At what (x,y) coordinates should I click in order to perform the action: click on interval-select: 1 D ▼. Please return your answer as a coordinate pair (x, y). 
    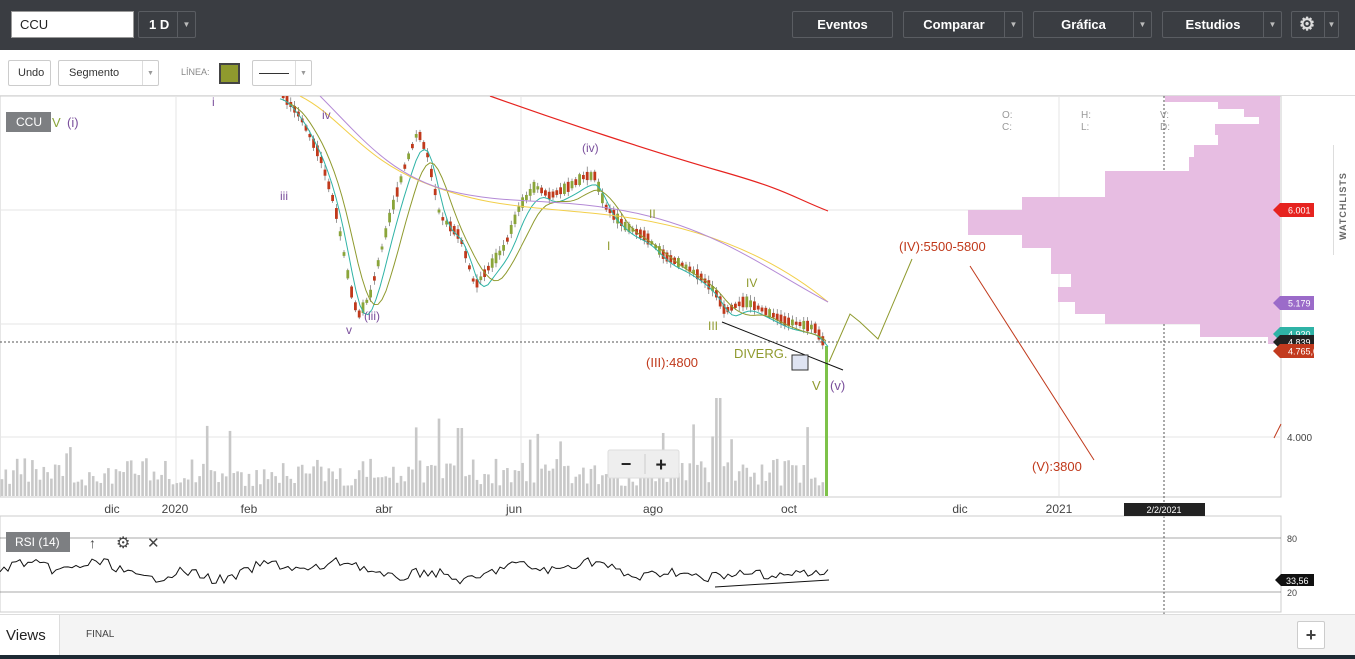
    Looking at the image, I should click on (167, 24).